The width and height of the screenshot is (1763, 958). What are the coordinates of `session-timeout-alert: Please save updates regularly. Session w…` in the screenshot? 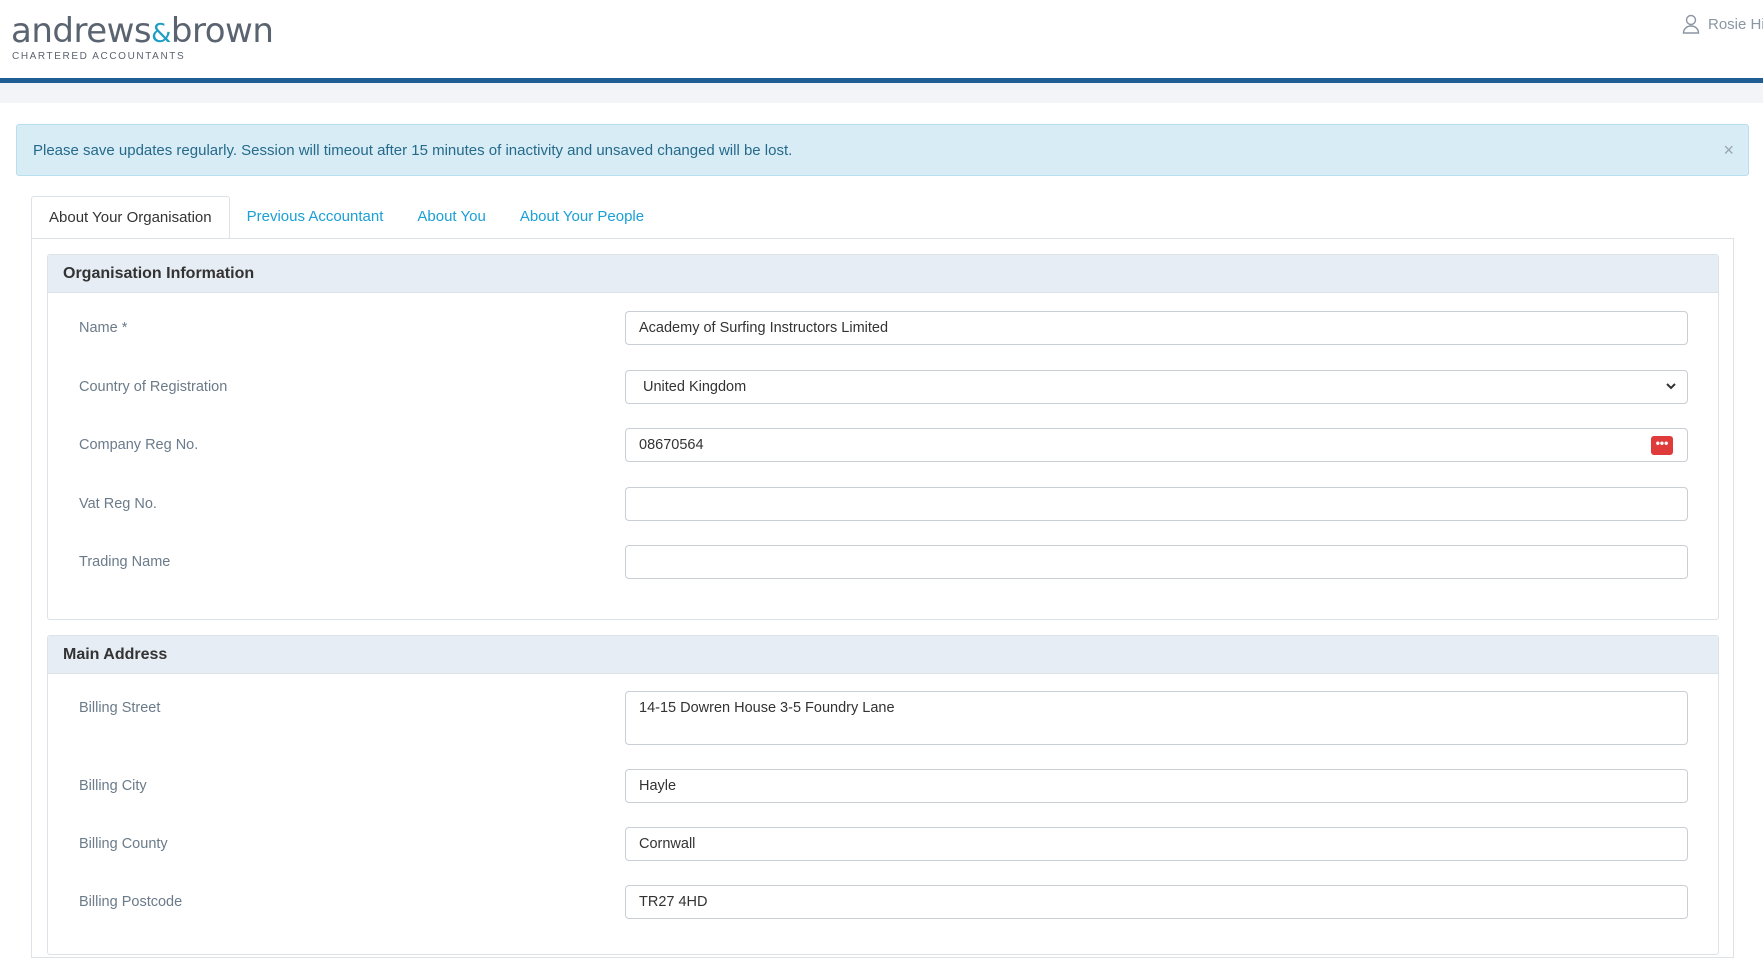 It's located at (882, 150).